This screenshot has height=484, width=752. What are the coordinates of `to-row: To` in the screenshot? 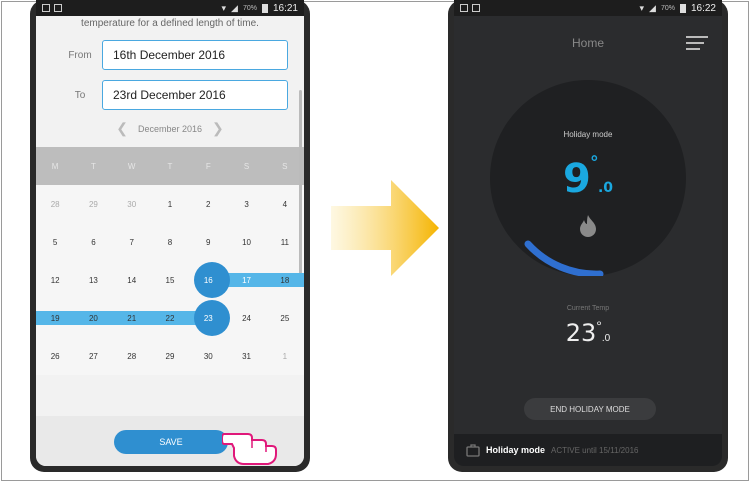 It's located at (170, 95).